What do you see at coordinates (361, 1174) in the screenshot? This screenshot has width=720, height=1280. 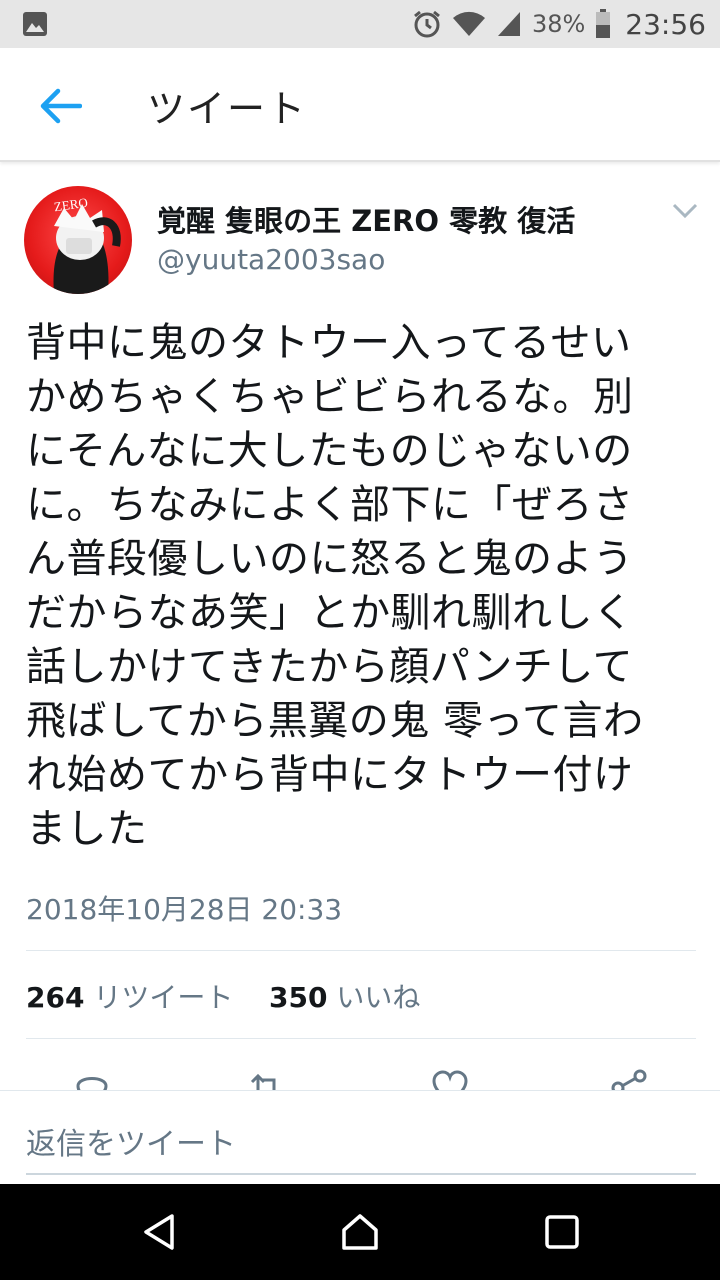 I see `reply-underline` at bounding box center [361, 1174].